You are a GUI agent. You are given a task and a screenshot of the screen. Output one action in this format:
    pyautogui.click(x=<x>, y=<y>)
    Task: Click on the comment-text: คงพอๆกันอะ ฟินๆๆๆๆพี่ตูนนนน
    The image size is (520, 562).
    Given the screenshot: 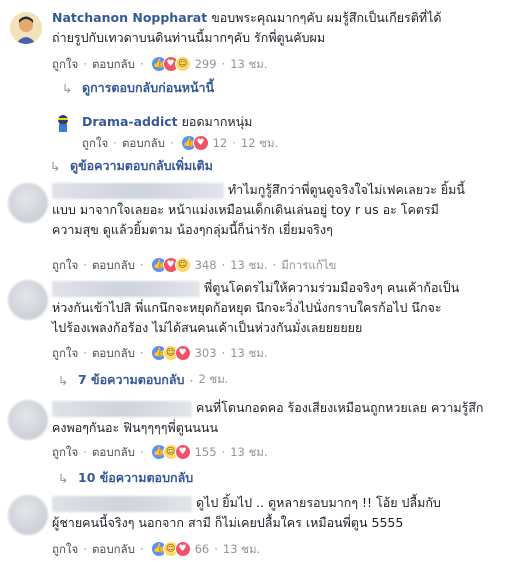 What is the action you would take?
    pyautogui.click(x=135, y=427)
    